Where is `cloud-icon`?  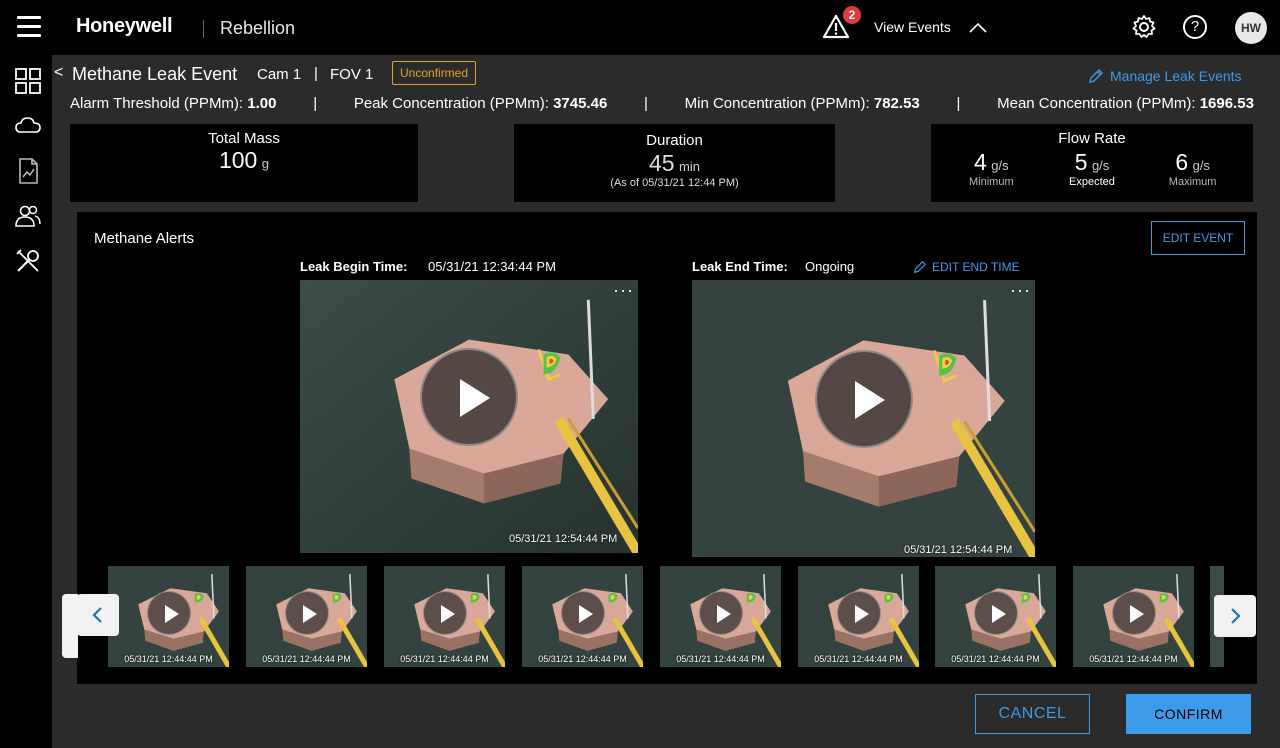
cloud-icon is located at coordinates (28, 126).